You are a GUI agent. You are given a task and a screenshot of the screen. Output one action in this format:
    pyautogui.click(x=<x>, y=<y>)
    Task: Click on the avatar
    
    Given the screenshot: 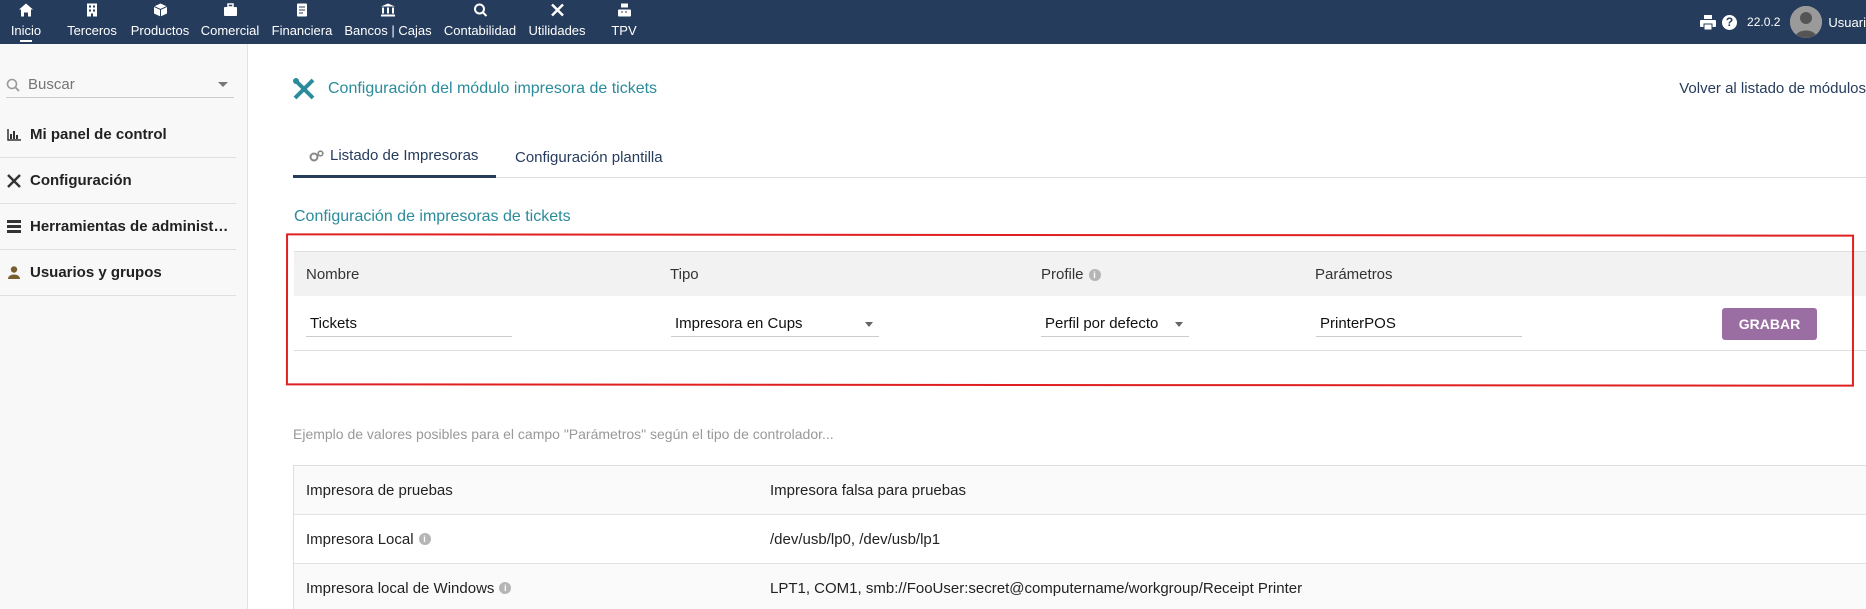 What is the action you would take?
    pyautogui.click(x=1806, y=22)
    